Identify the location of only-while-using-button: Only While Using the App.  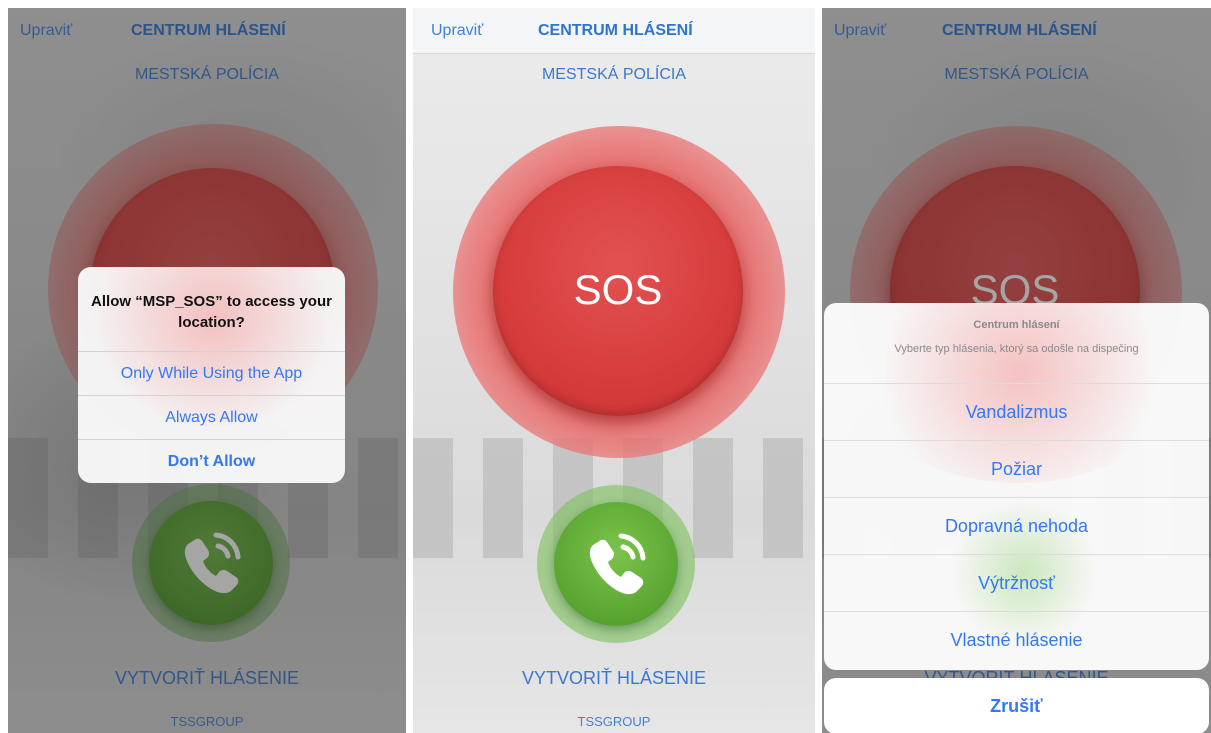
(211, 373).